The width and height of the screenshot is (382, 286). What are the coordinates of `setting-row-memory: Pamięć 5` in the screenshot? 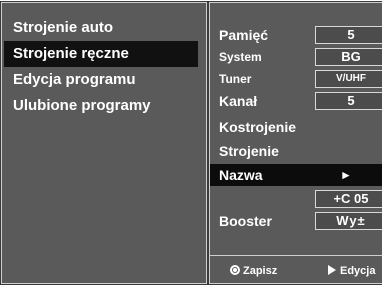 It's located at (296, 35).